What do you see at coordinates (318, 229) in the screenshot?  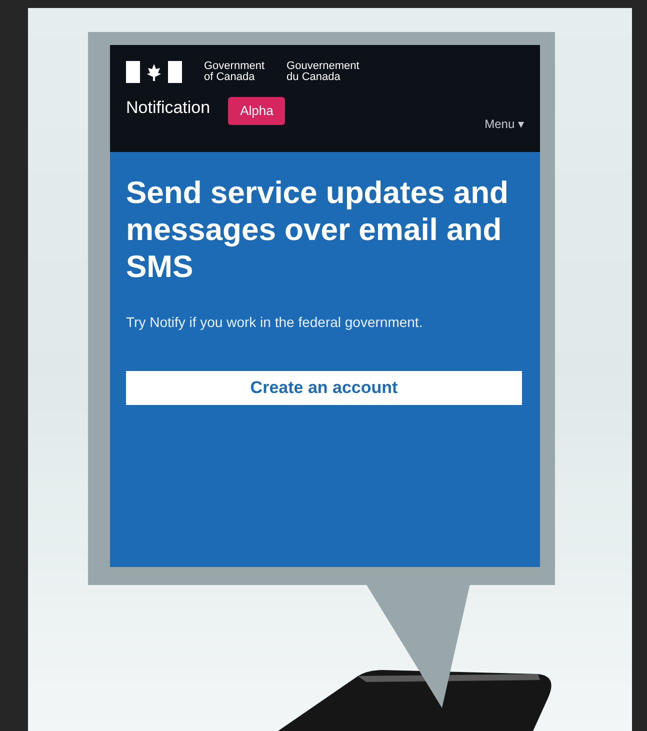 I see `hero-title: Send service updates and messages over email and SMS` at bounding box center [318, 229].